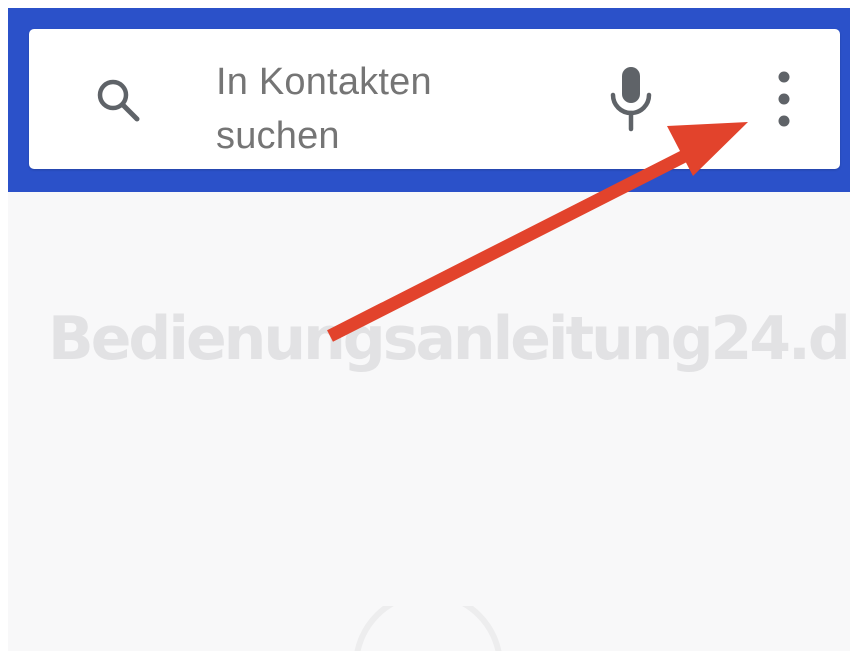 This screenshot has height=651, width=852. Describe the element at coordinates (428, 628) in the screenshot. I see `loading-arc` at that location.